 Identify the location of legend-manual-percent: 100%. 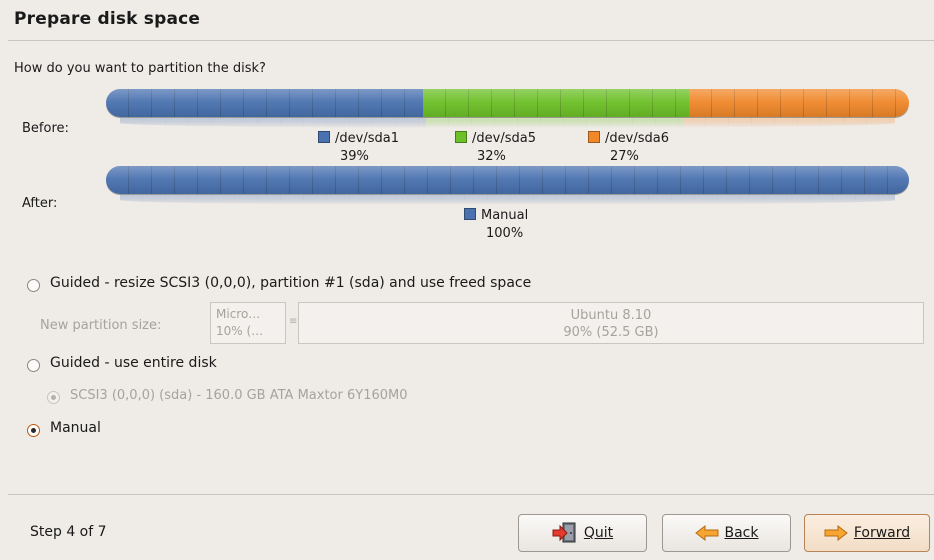
(505, 233).